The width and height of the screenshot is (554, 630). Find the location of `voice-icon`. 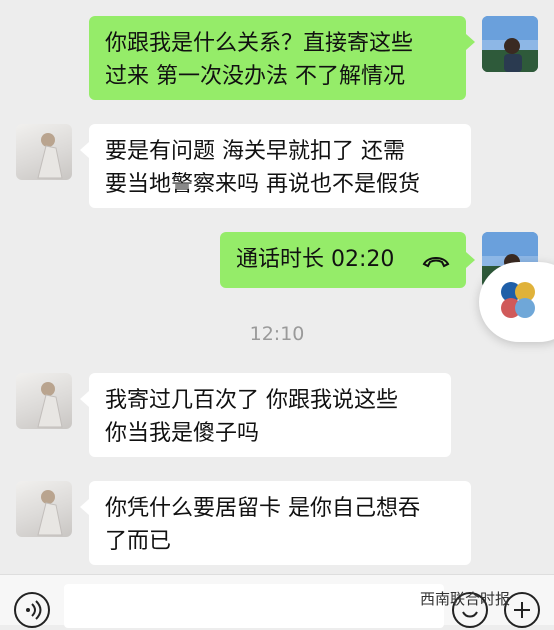

voice-icon is located at coordinates (32, 610).